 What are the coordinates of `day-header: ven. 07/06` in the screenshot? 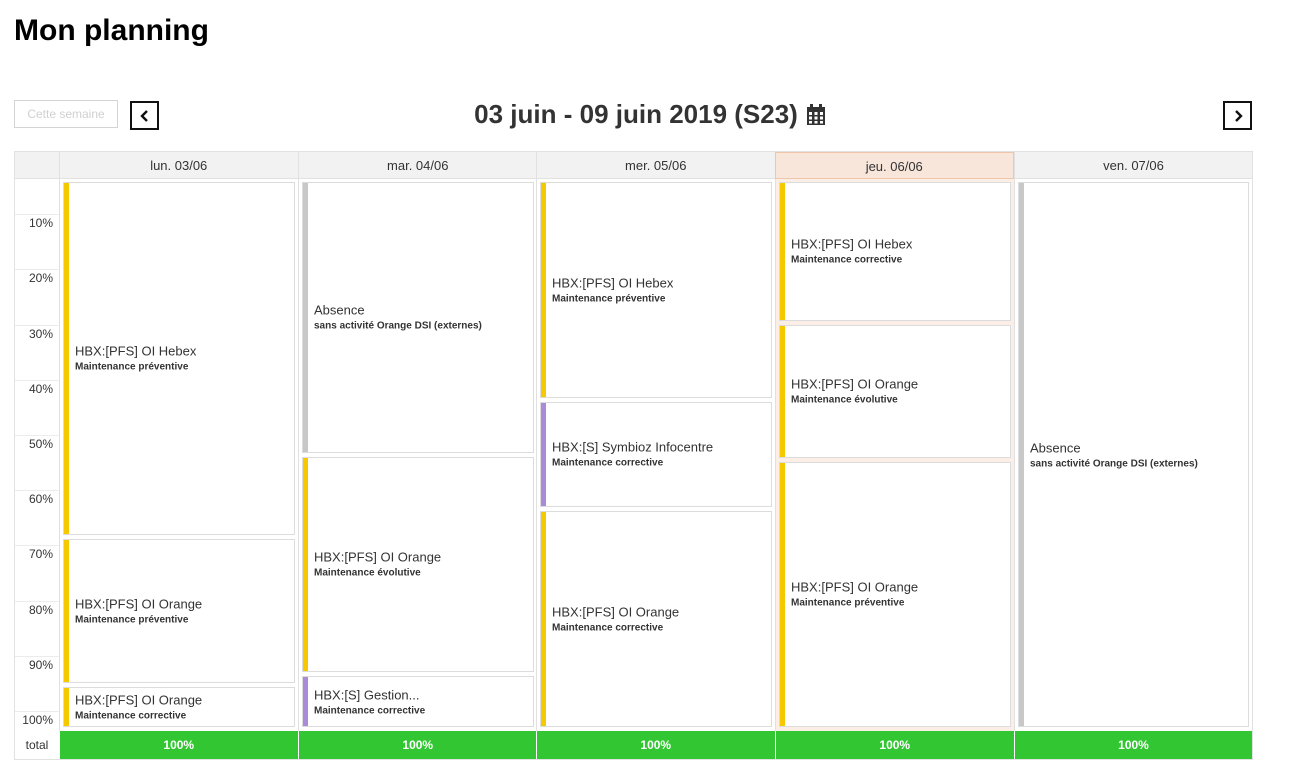 It's located at (1133, 165).